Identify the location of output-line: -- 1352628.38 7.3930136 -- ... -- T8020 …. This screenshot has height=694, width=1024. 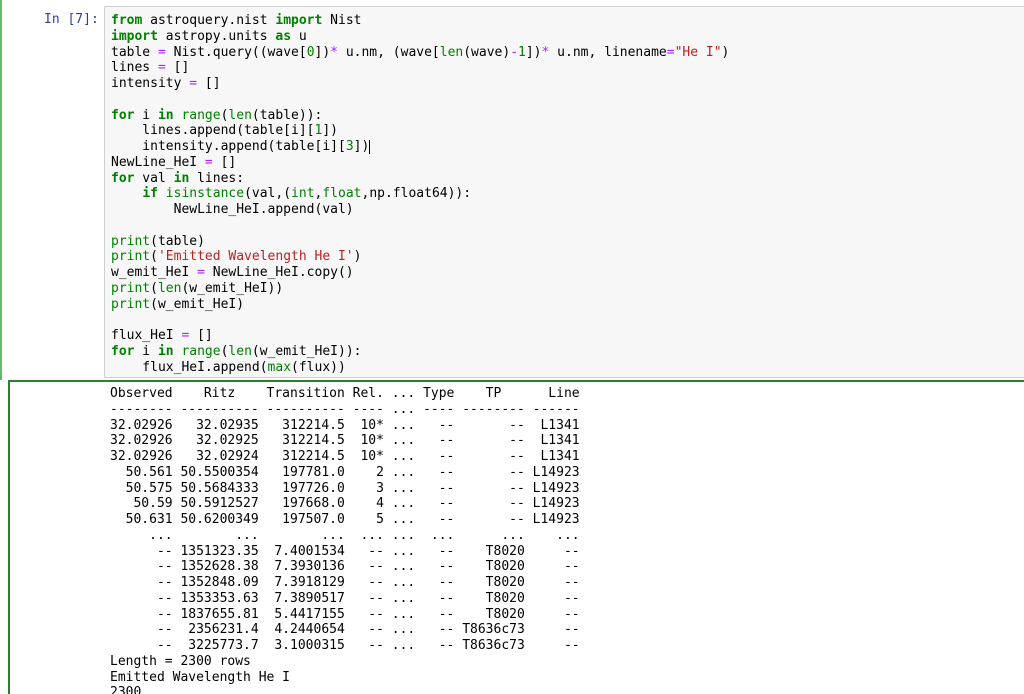
(345, 567).